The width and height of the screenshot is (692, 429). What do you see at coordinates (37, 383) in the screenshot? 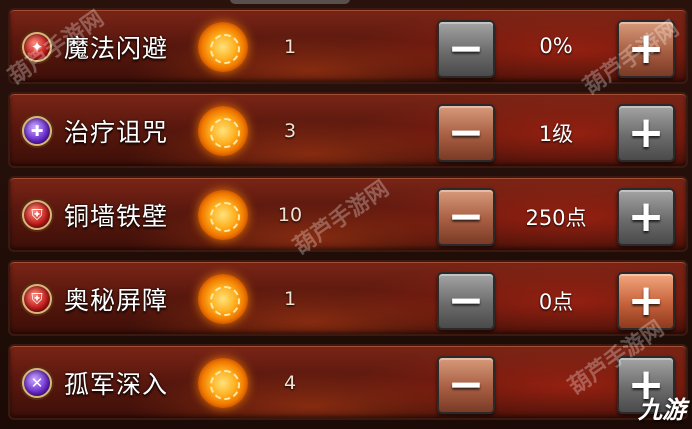
I see `lone-advance-icon: ✕` at bounding box center [37, 383].